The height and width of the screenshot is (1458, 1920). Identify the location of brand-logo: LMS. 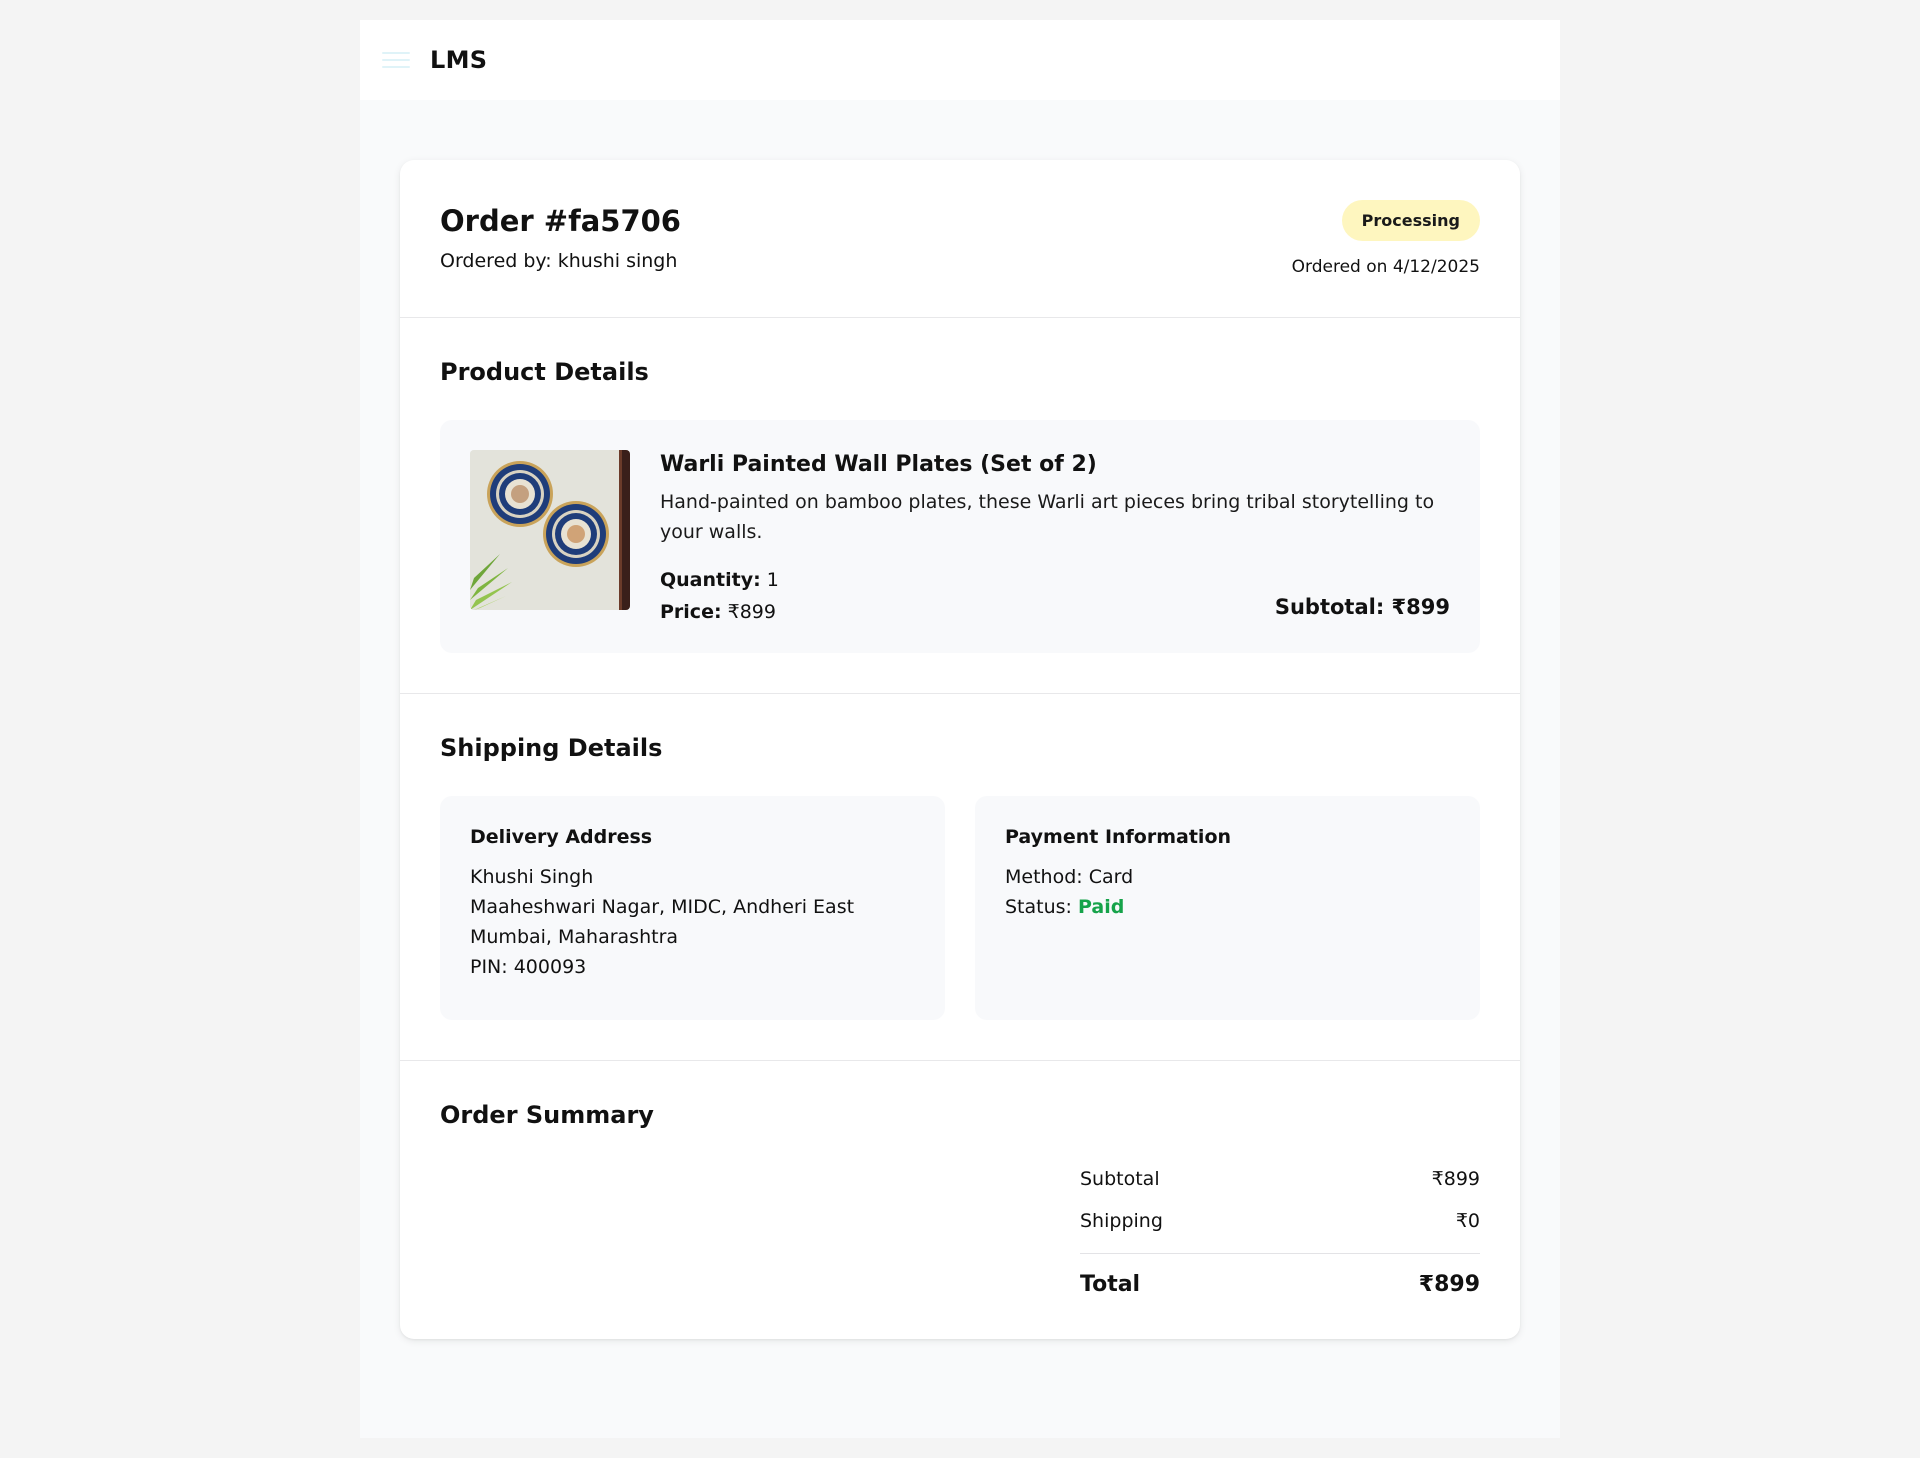
(458, 60).